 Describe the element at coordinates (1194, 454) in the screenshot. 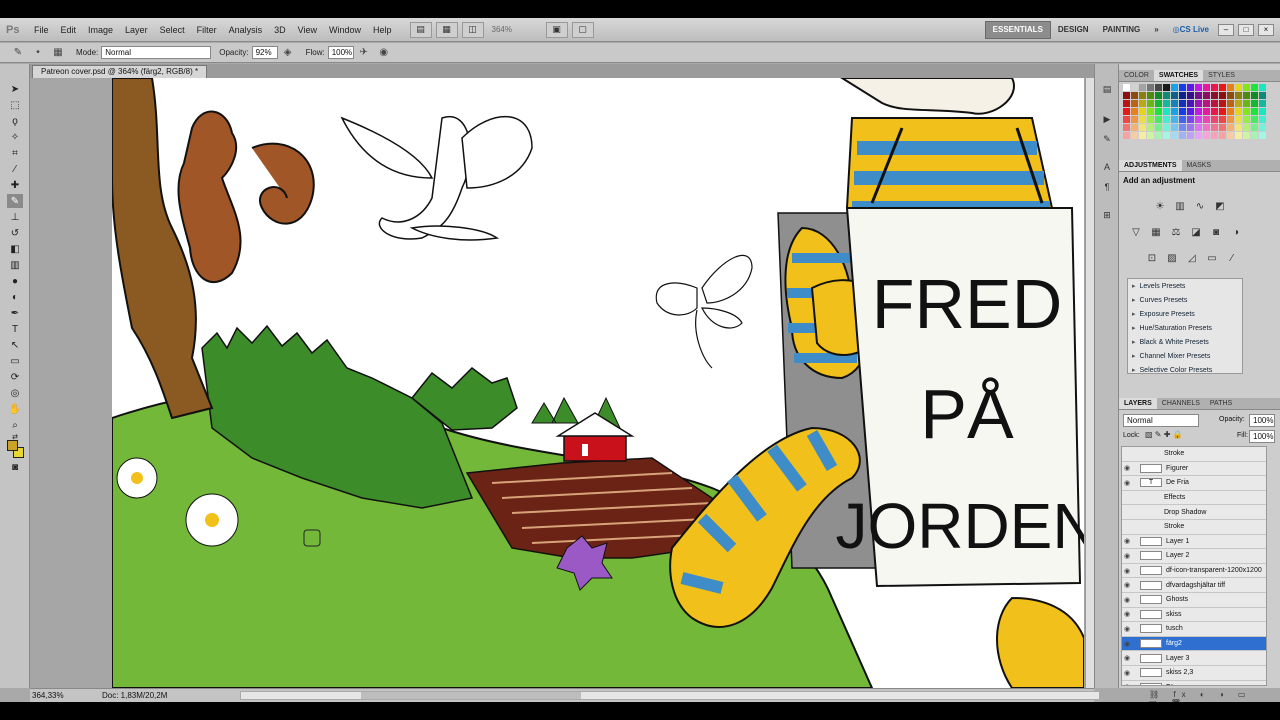

I see `layer-row: Stroke` at that location.